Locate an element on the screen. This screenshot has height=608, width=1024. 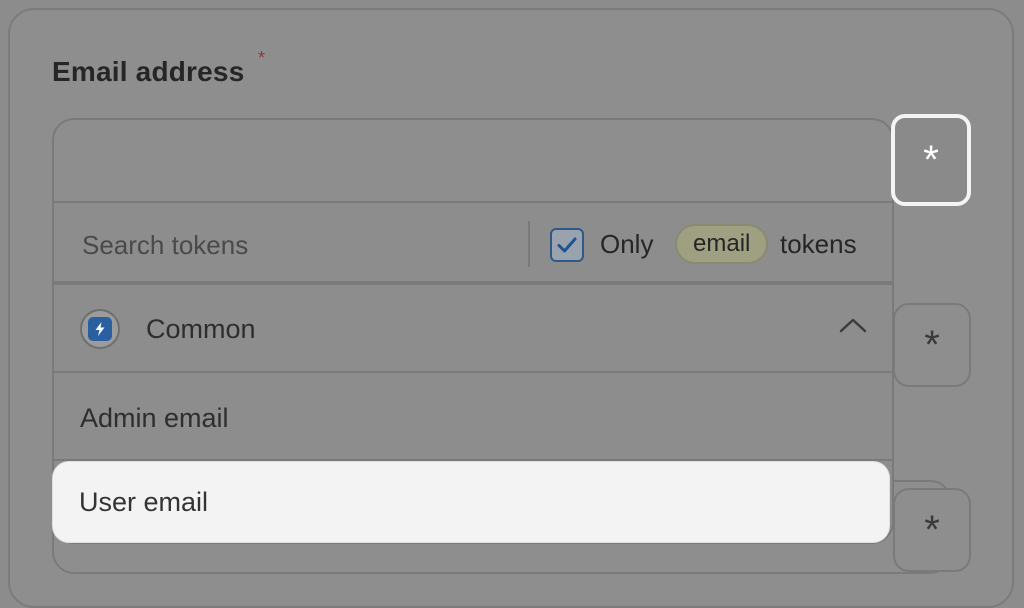
token-item-admin-email: Admin email is located at coordinates (473, 418).